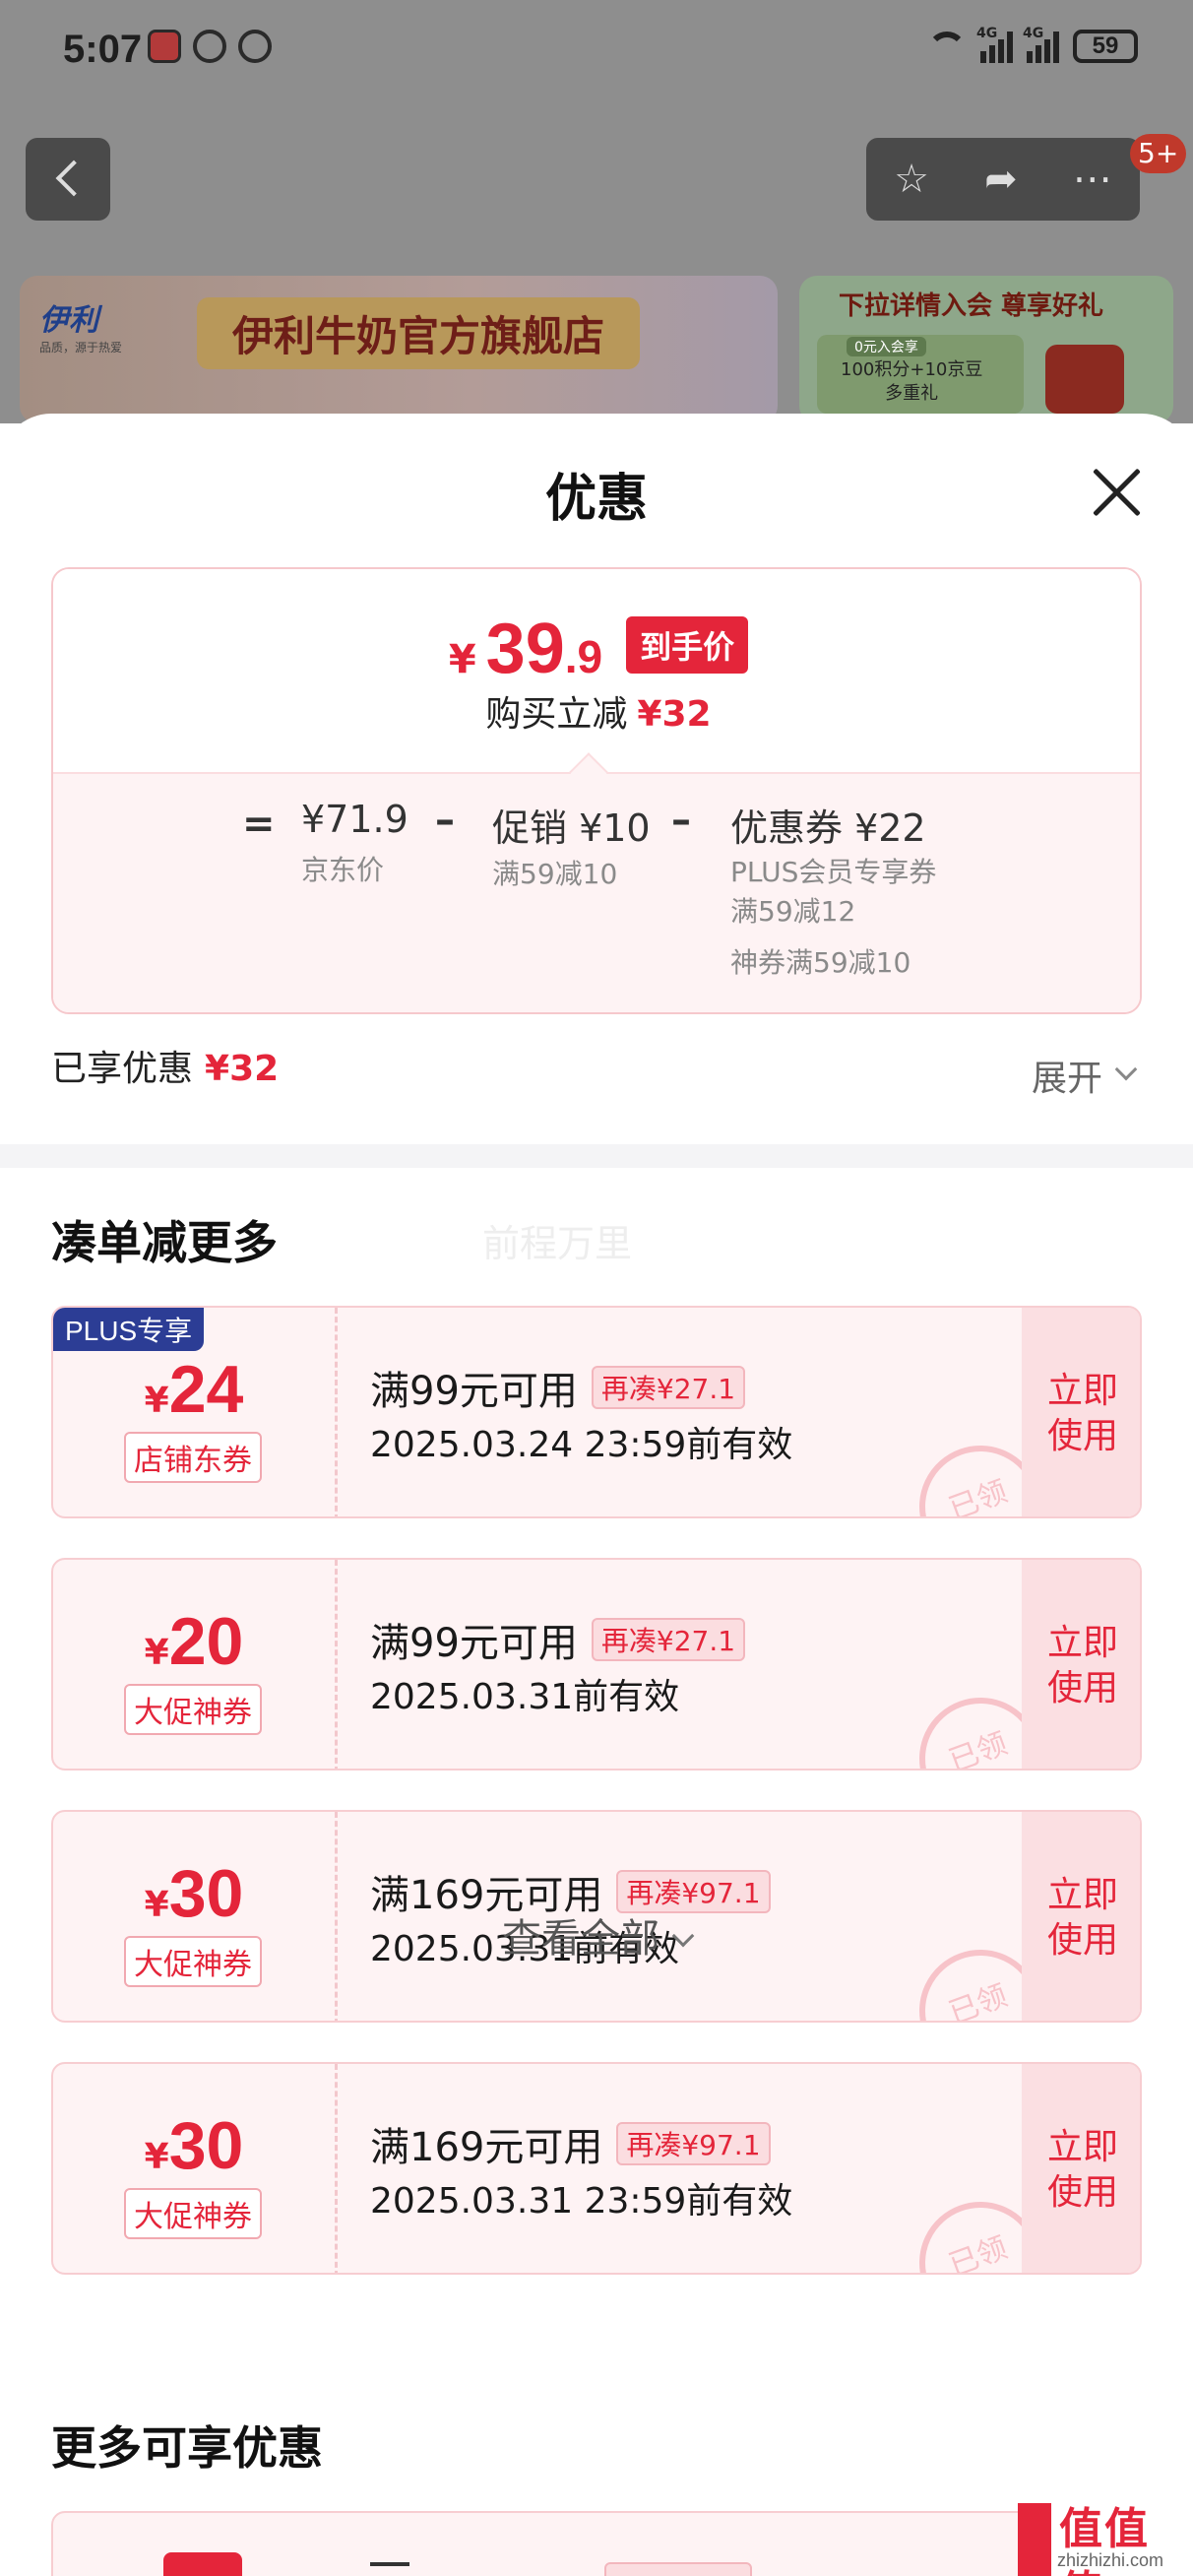 The image size is (1193, 2576). What do you see at coordinates (598, 714) in the screenshot?
I see `instant-saving: 购买立减 ¥32` at bounding box center [598, 714].